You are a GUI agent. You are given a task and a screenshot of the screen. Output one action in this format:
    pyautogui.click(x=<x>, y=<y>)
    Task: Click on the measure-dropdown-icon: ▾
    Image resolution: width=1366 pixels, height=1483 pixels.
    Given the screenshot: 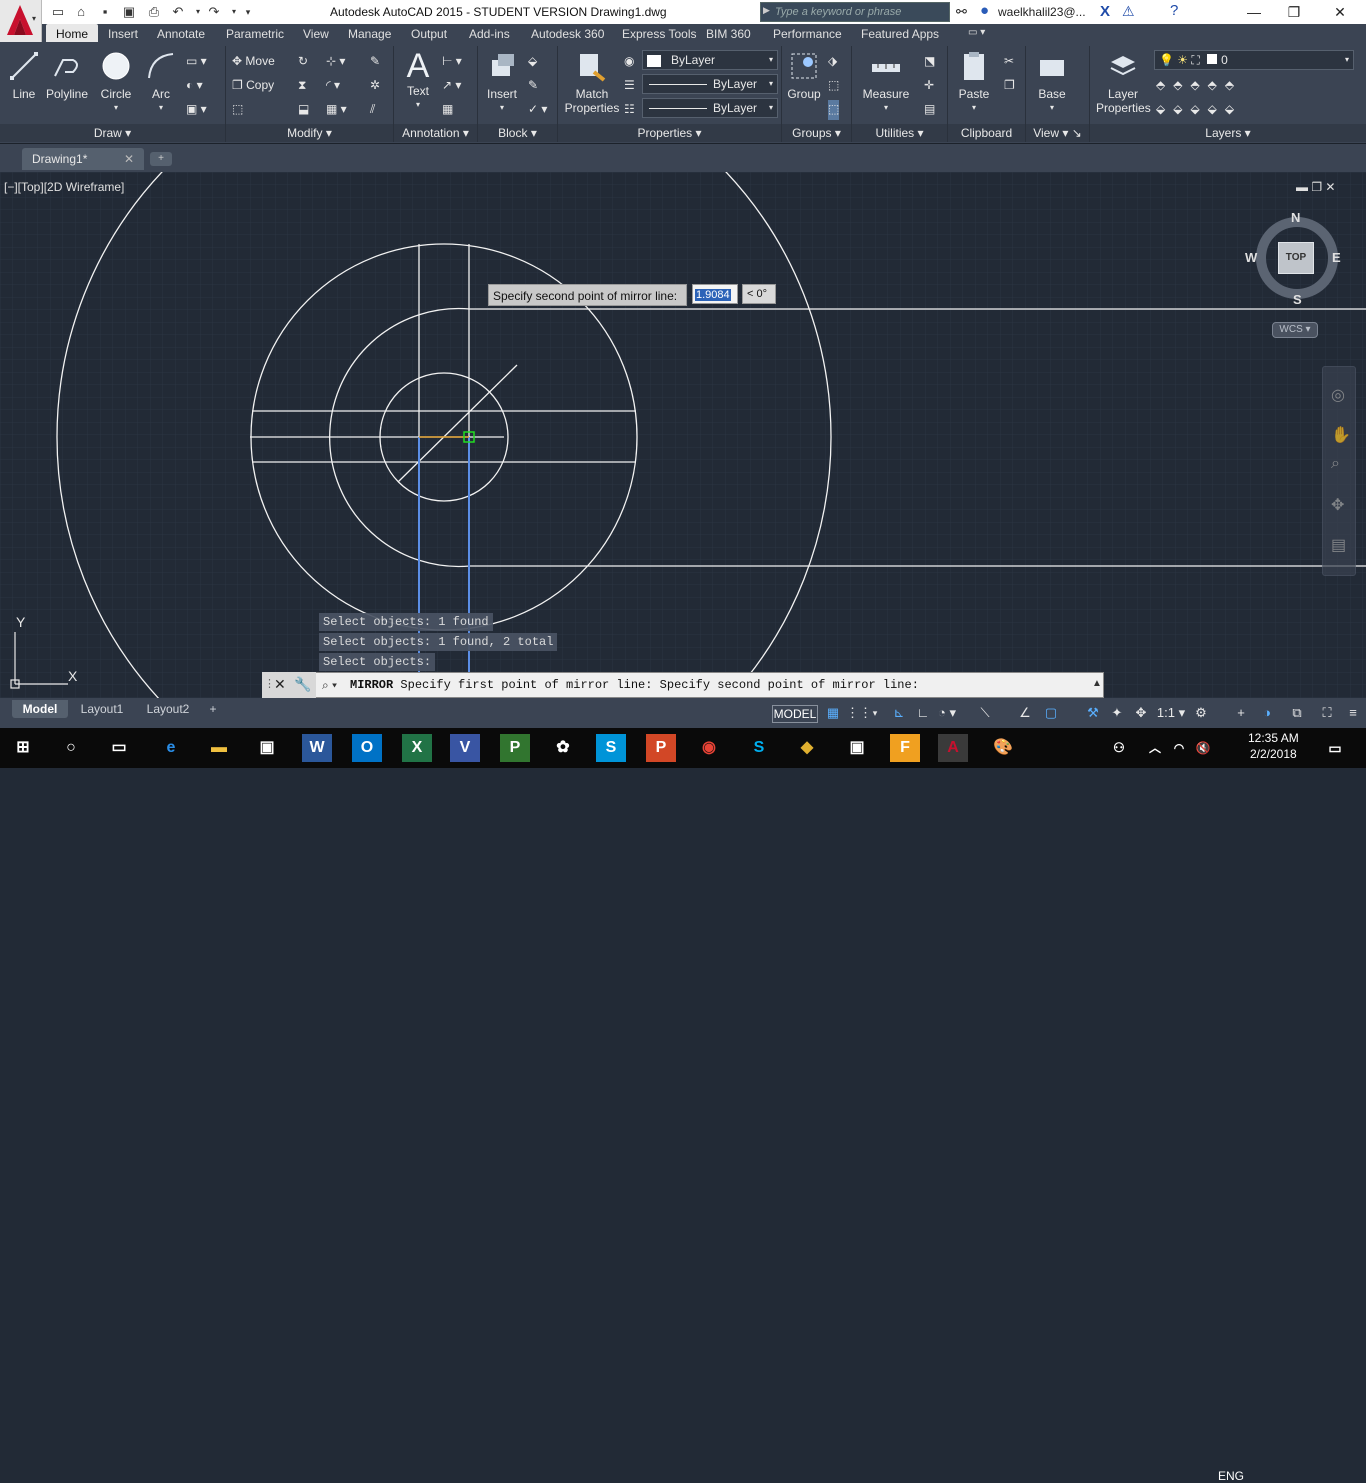 What is the action you would take?
    pyautogui.click(x=886, y=108)
    